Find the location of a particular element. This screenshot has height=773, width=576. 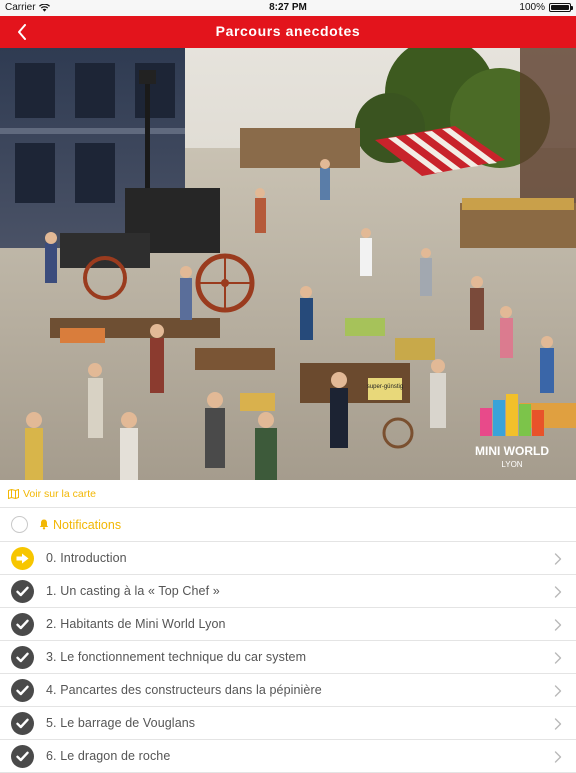

logo-text: MINI WORLD is located at coordinates (512, 451).